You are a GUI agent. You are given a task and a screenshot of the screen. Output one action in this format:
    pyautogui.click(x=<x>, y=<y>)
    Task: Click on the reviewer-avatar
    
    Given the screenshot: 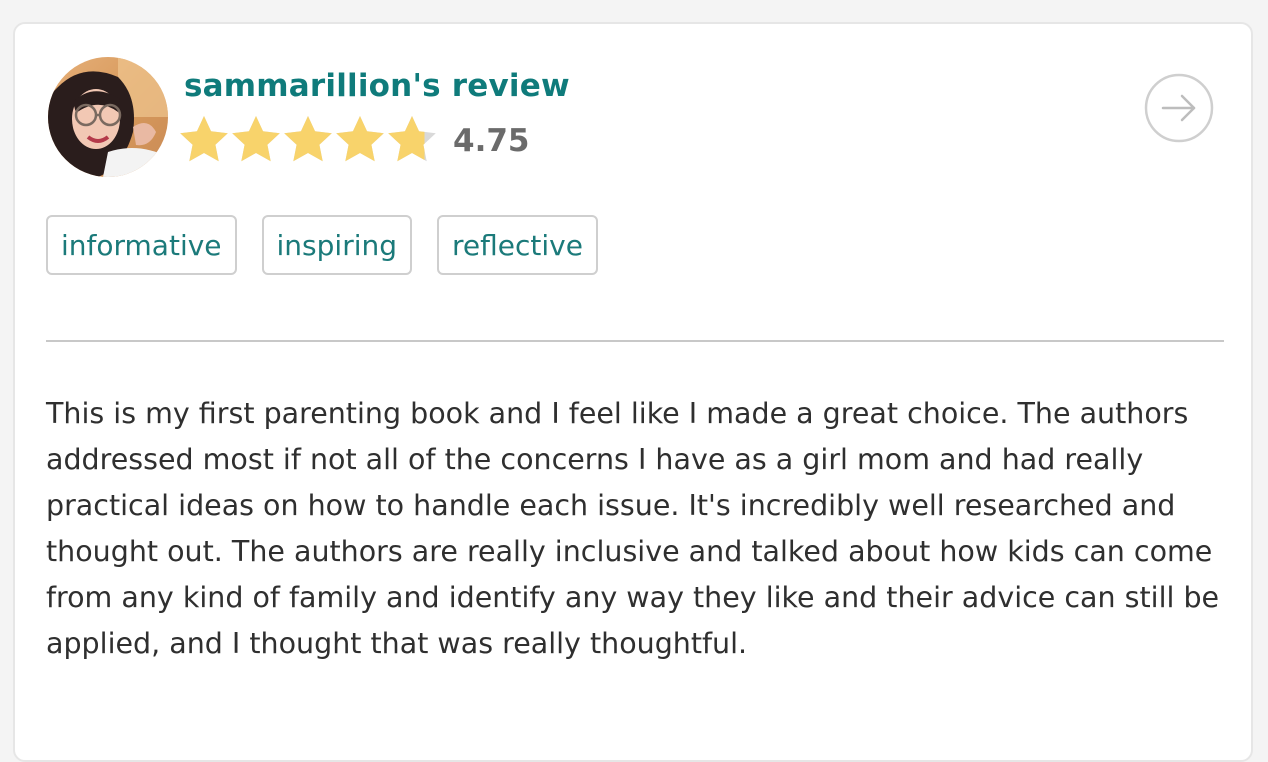 What is the action you would take?
    pyautogui.click(x=108, y=117)
    